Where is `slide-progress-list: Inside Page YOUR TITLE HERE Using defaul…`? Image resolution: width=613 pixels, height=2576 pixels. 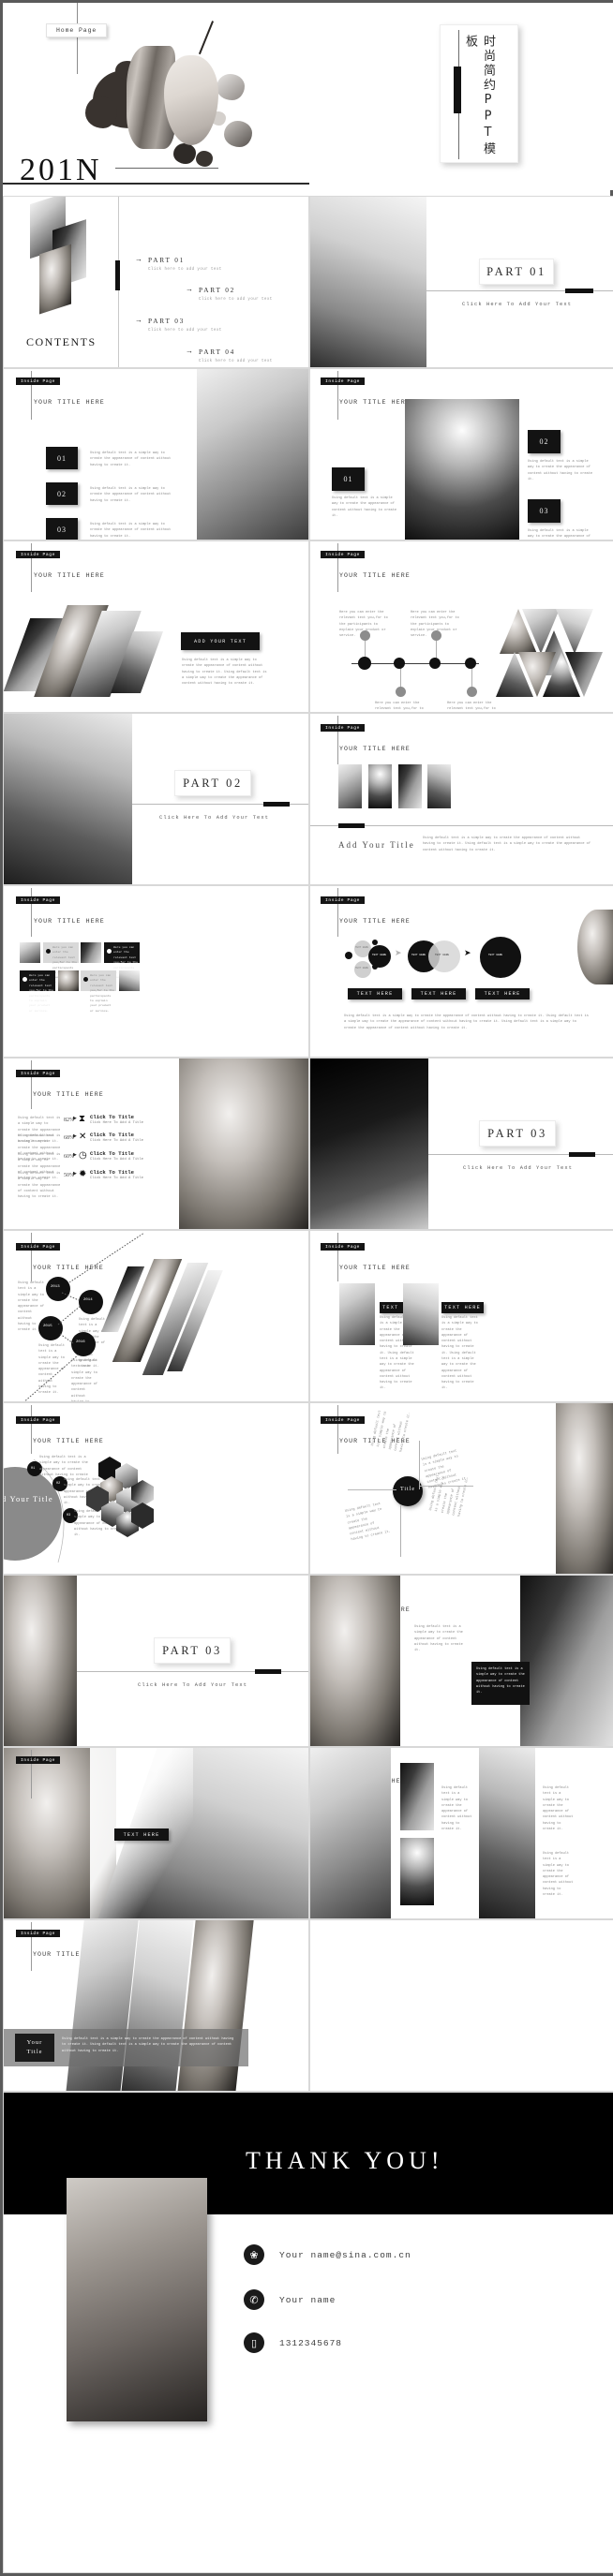
slide-progress-list: Inside Page YOUR TITLE HERE Using defaul… is located at coordinates (156, 1144).